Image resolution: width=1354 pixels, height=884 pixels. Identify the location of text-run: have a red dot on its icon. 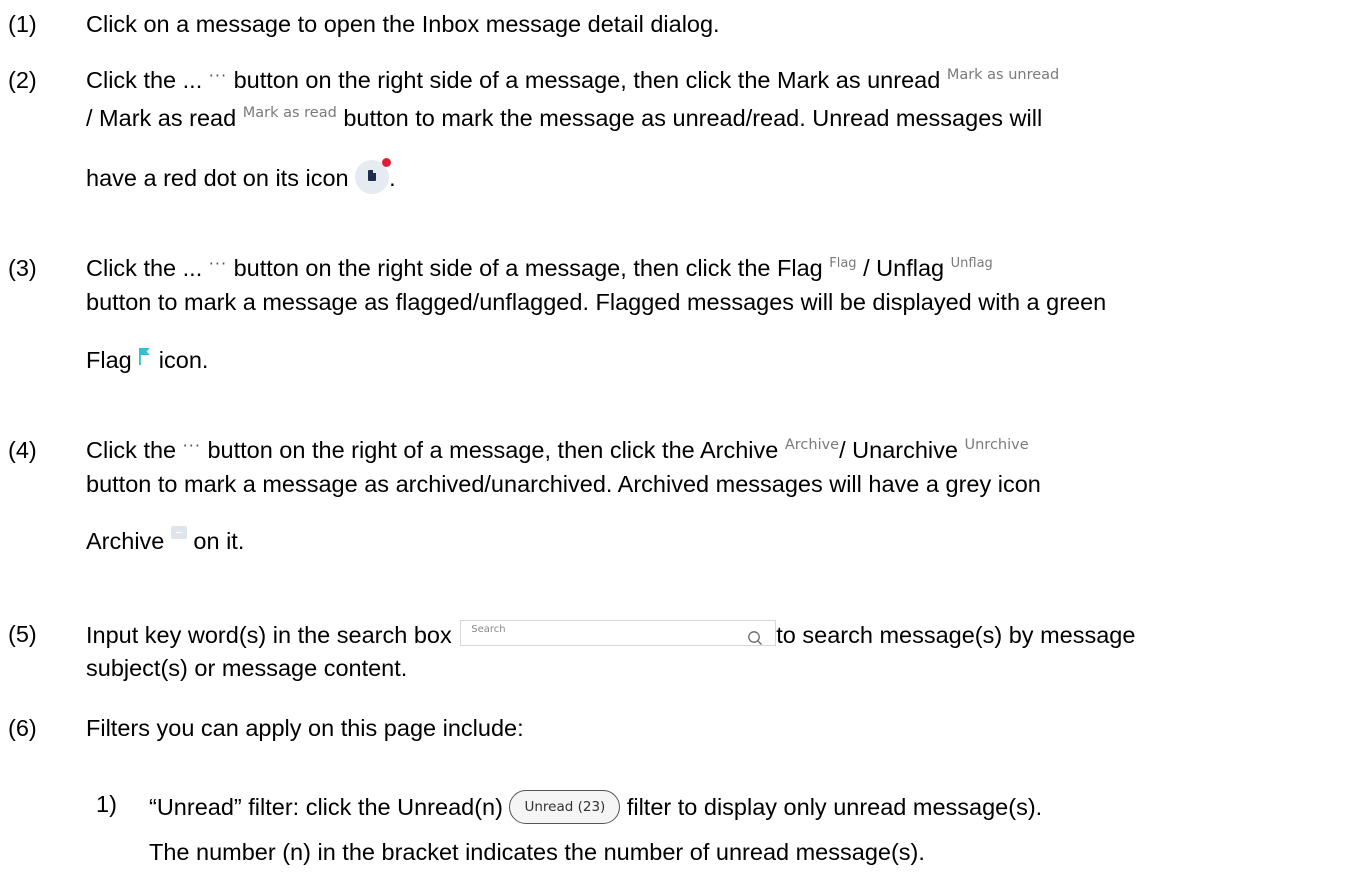
(221, 178).